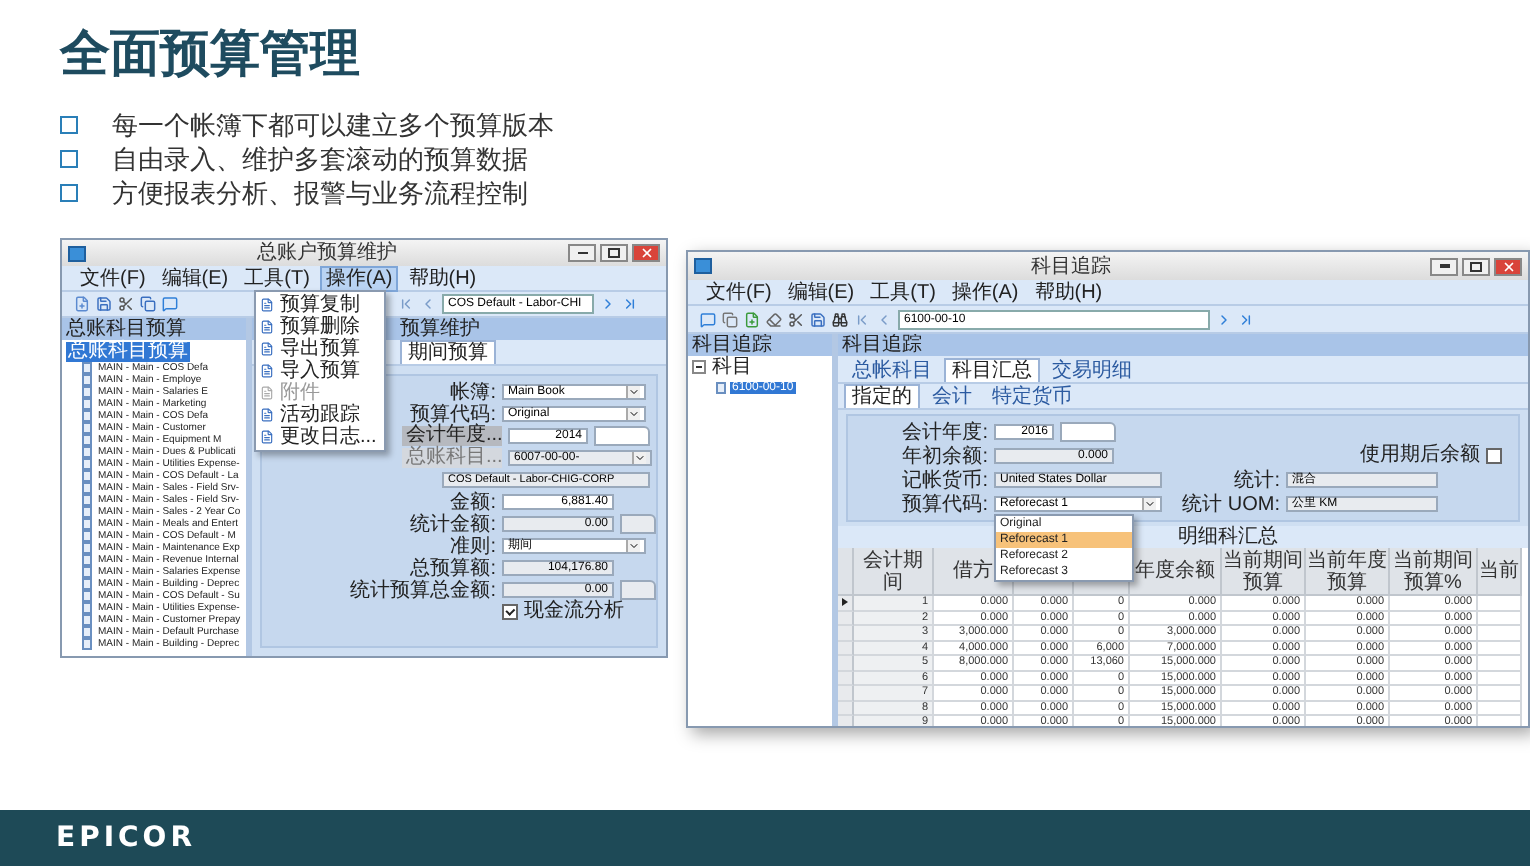 The height and width of the screenshot is (866, 1530). Describe the element at coordinates (320, 305) in the screenshot. I see `menu-item: 预算复制` at that location.